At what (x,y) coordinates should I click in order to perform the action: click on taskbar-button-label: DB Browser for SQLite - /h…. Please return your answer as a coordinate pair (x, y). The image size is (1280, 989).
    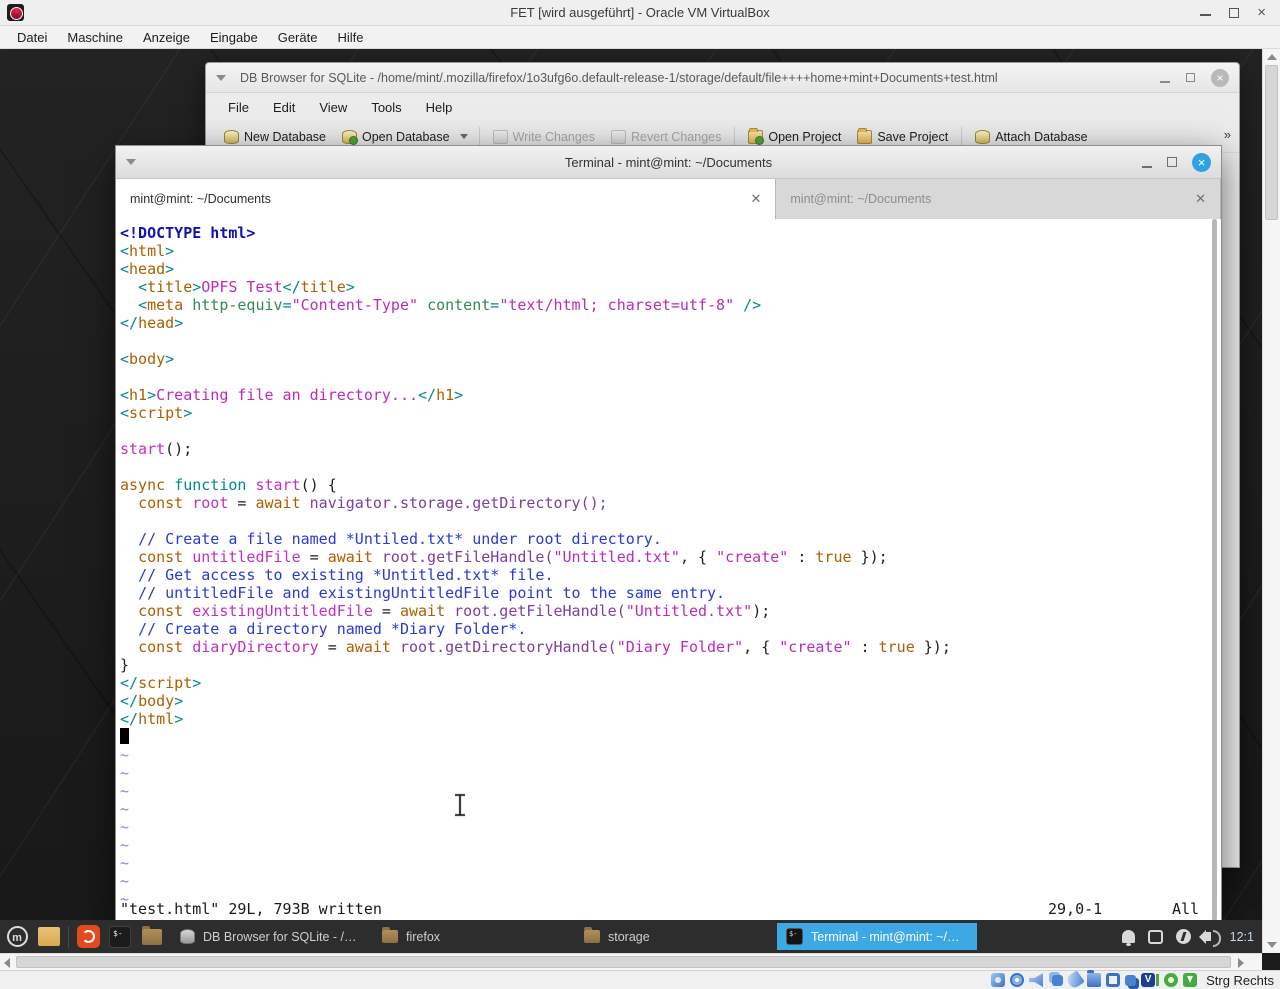
    Looking at the image, I should click on (282, 936).